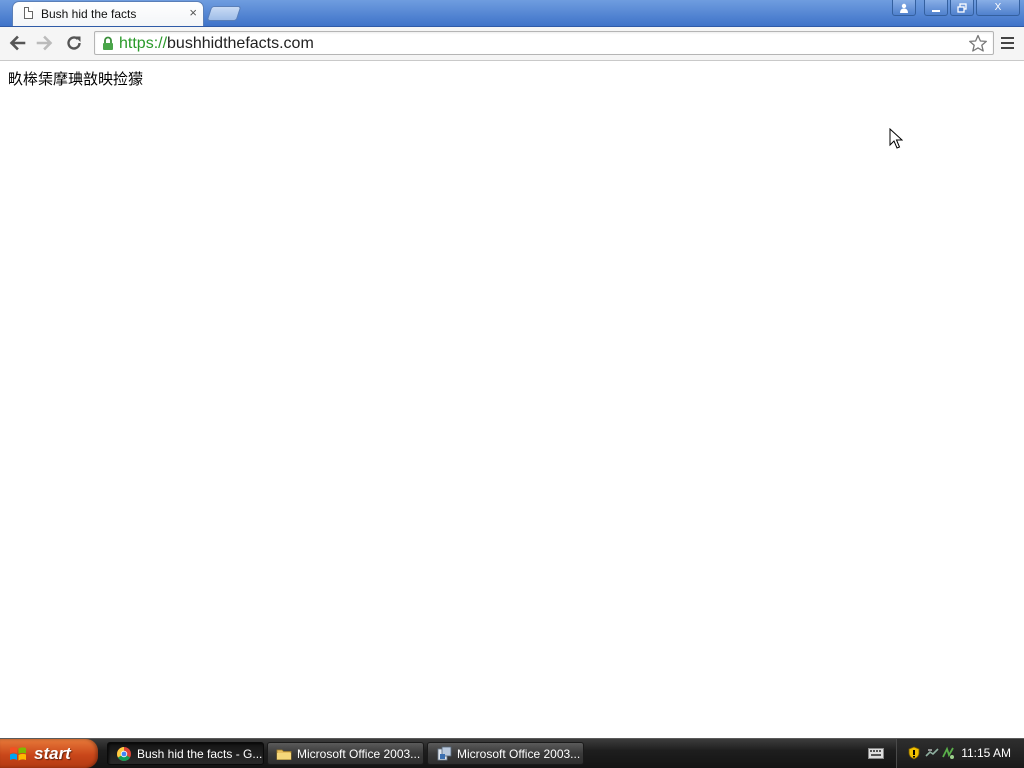  What do you see at coordinates (544, 43) in the screenshot?
I see `address-bar: https://bushhidthefacts.com` at bounding box center [544, 43].